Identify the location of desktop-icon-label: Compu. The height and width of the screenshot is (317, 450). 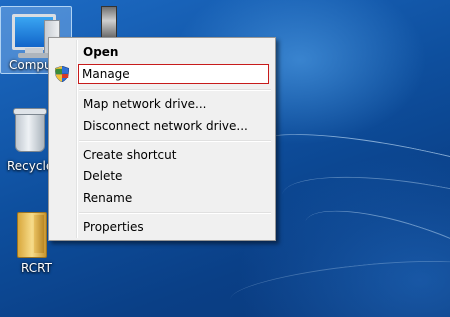
(30, 65).